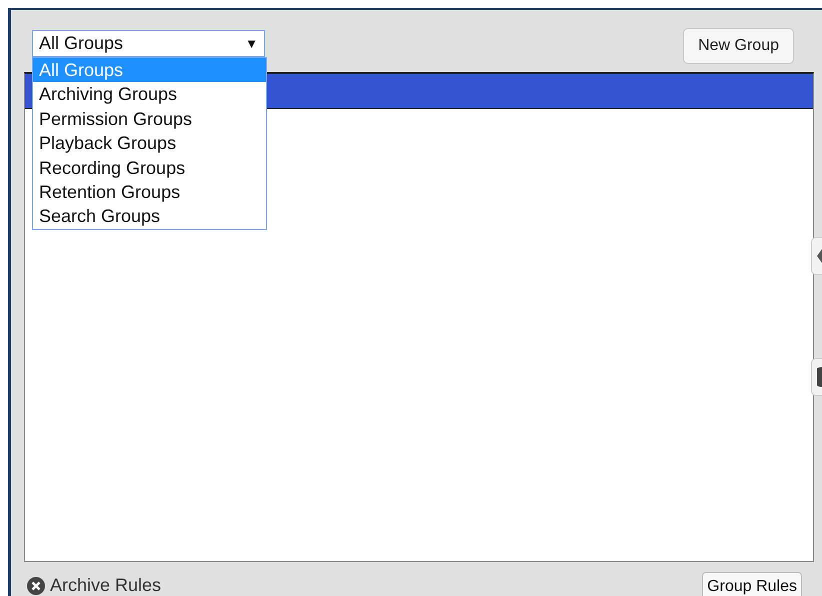 This screenshot has height=596, width=822. What do you see at coordinates (149, 216) in the screenshot?
I see `dropdown-option: Search Groups` at bounding box center [149, 216].